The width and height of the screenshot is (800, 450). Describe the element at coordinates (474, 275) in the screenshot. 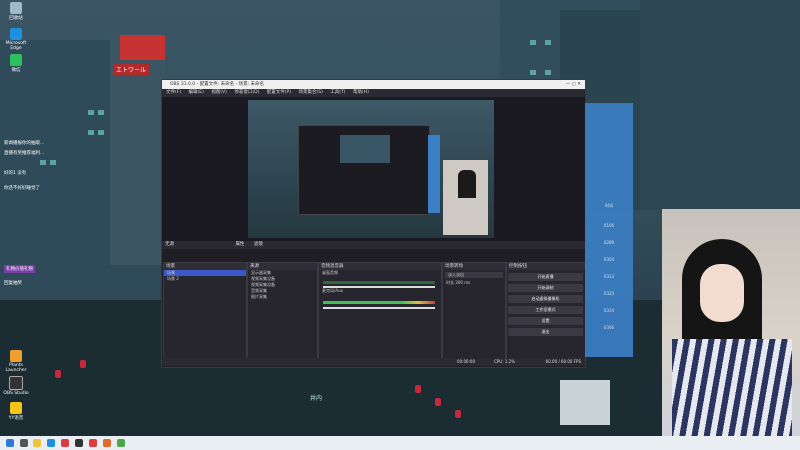

I see `transition-select: 淡入淡出` at that location.